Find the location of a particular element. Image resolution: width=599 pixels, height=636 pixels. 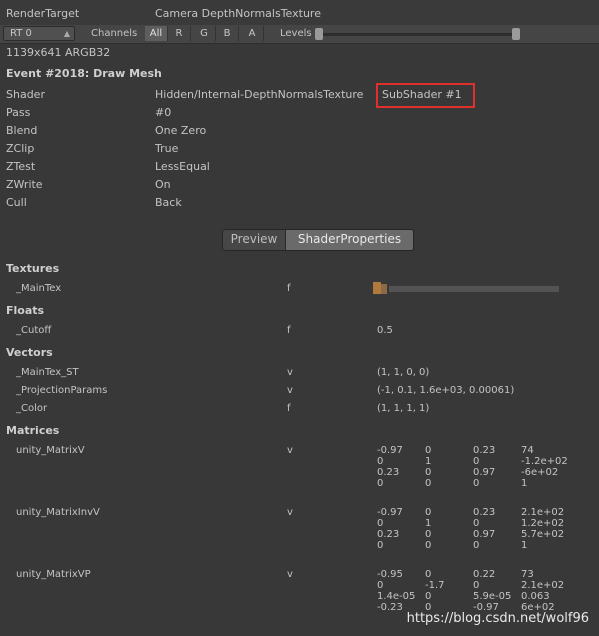

matrix-cell: 0.22 is located at coordinates (484, 574).